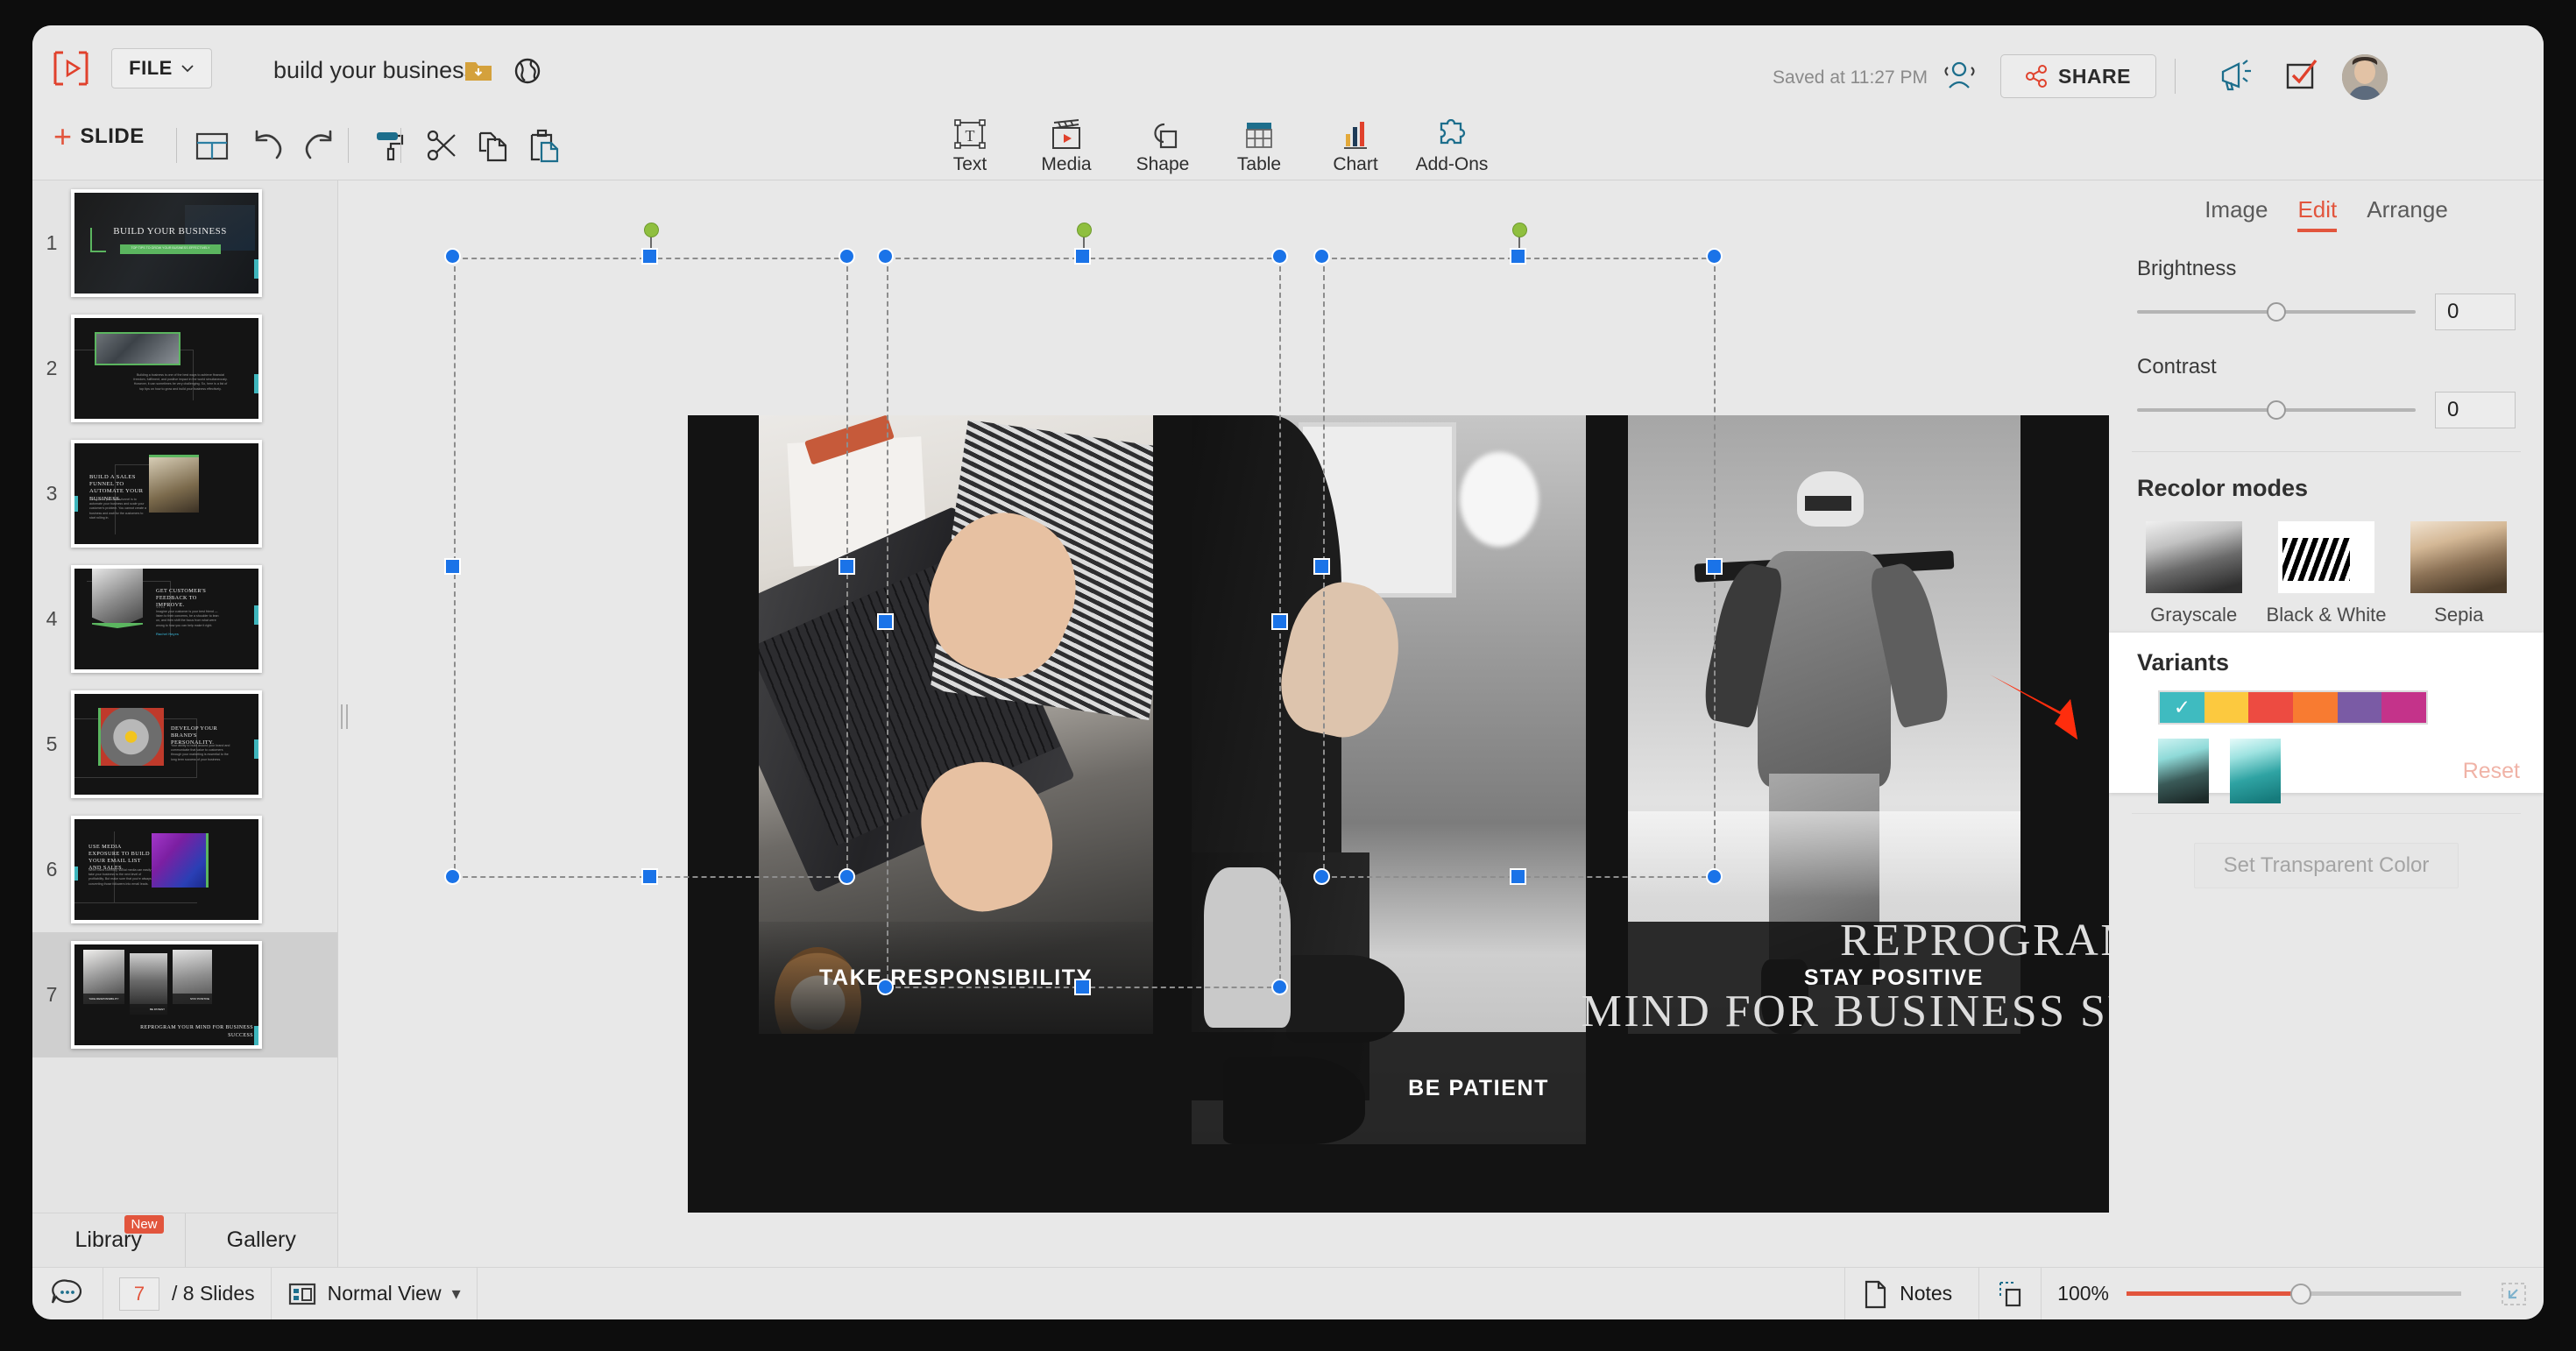 The height and width of the screenshot is (1351, 2576). I want to click on recolor-grayscale: Grayscale, so click(2193, 574).